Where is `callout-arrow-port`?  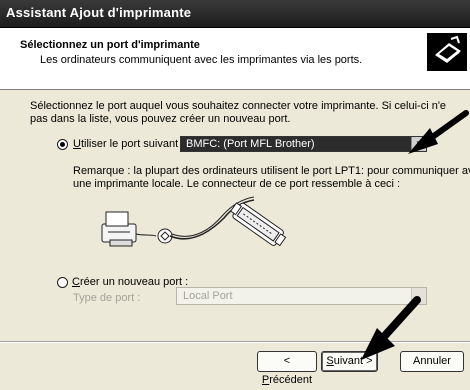
callout-arrow-port is located at coordinates (438, 132).